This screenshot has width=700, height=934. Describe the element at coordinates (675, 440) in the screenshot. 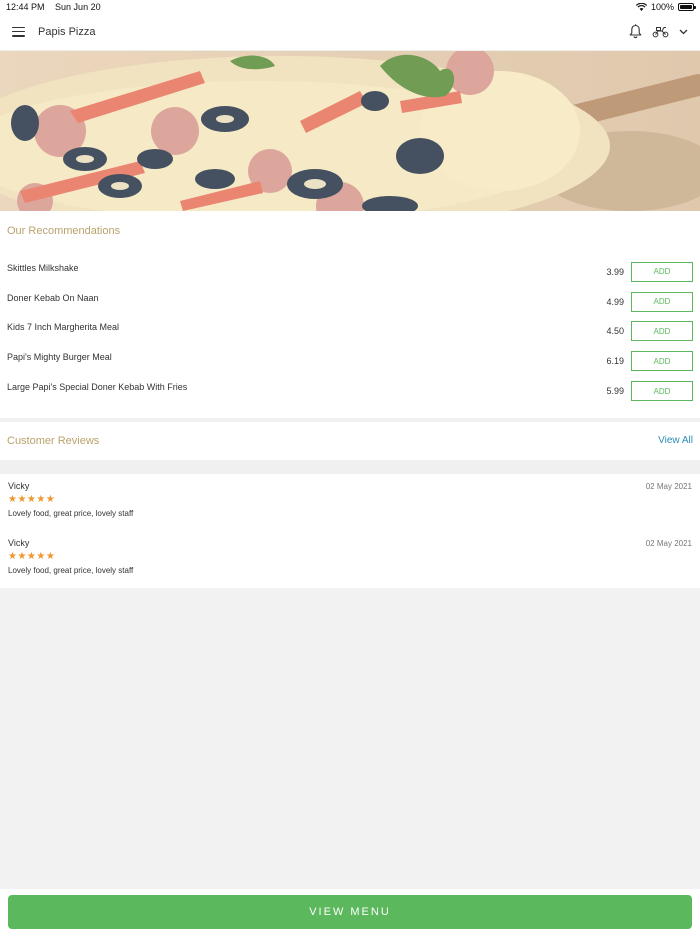

I see `view-all-link: View All` at that location.